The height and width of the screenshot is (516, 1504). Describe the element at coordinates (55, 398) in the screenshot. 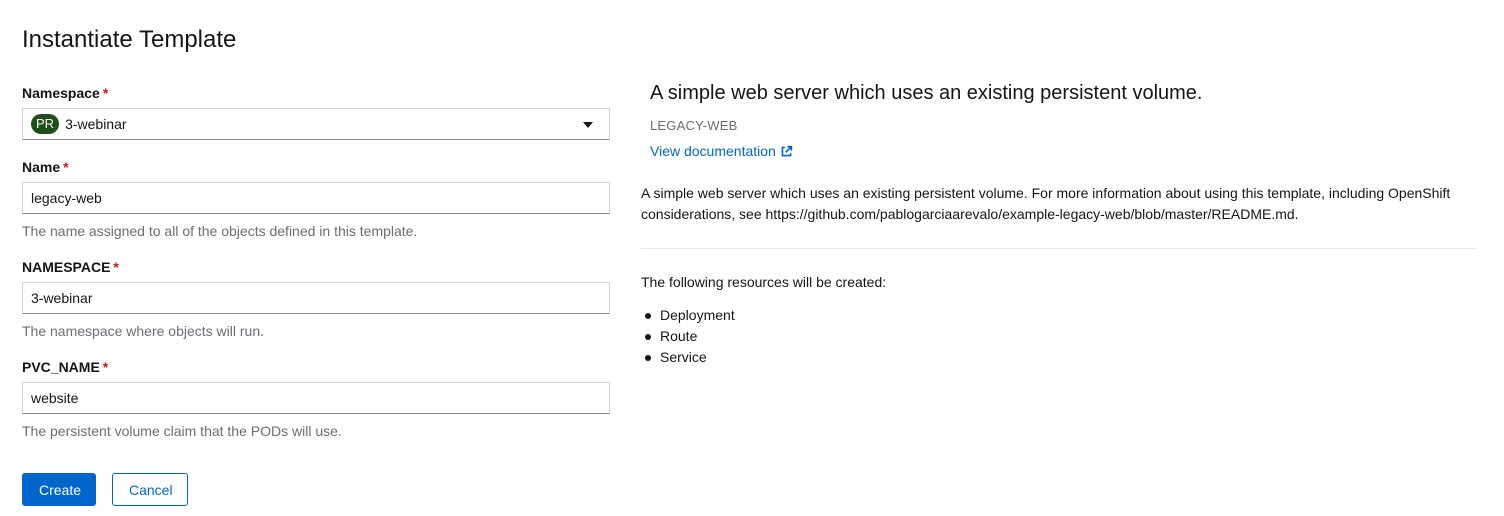

I see `pvc-name-input-value: website` at that location.